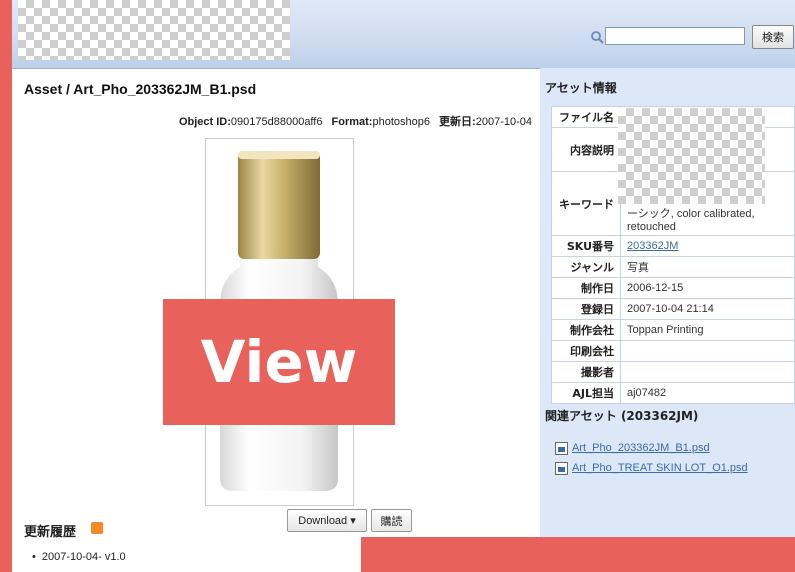  Describe the element at coordinates (707, 393) in the screenshot. I see `row-value: aj07482` at that location.